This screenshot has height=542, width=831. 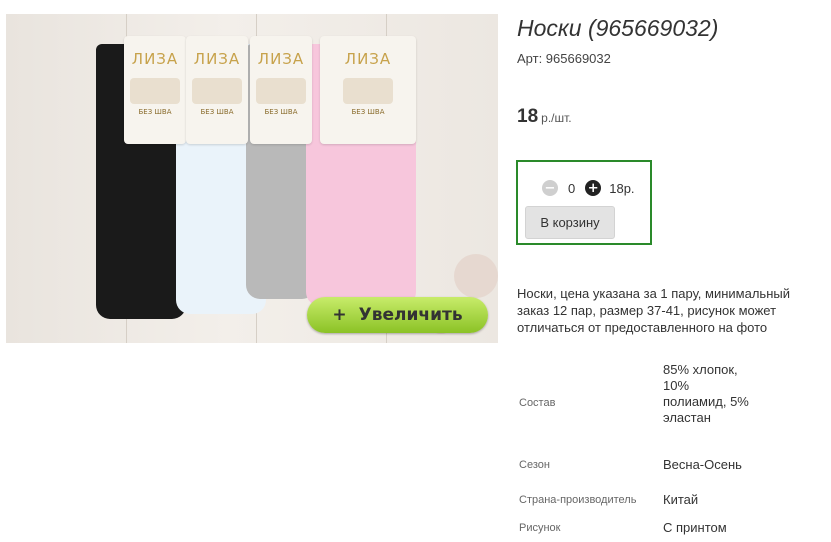 What do you see at coordinates (578, 500) in the screenshot?
I see `spec-key: Страна-производитель` at bounding box center [578, 500].